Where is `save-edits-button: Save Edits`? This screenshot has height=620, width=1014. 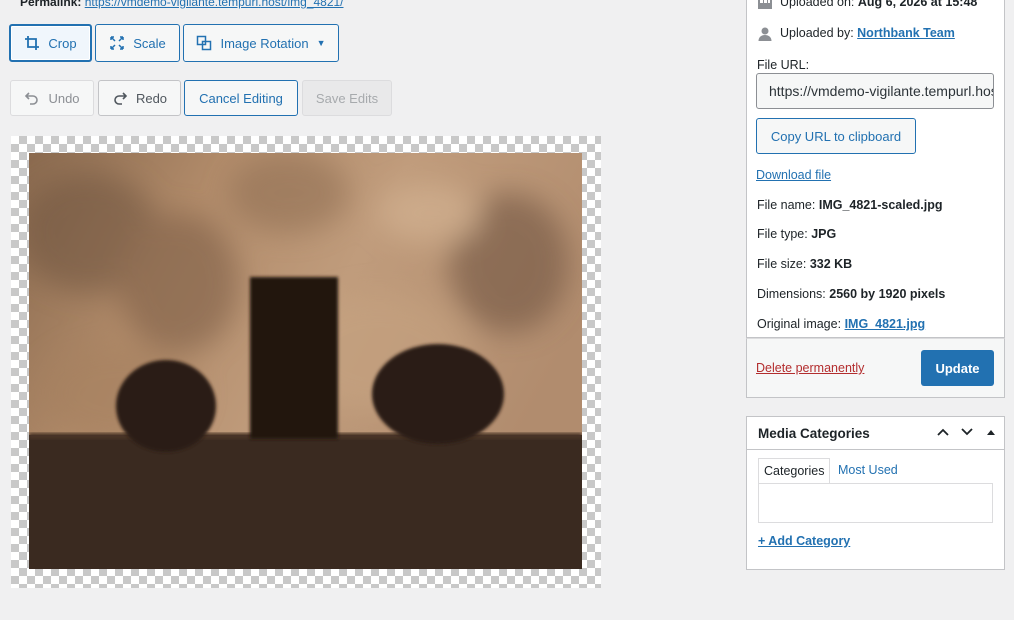
save-edits-button: Save Edits is located at coordinates (347, 98).